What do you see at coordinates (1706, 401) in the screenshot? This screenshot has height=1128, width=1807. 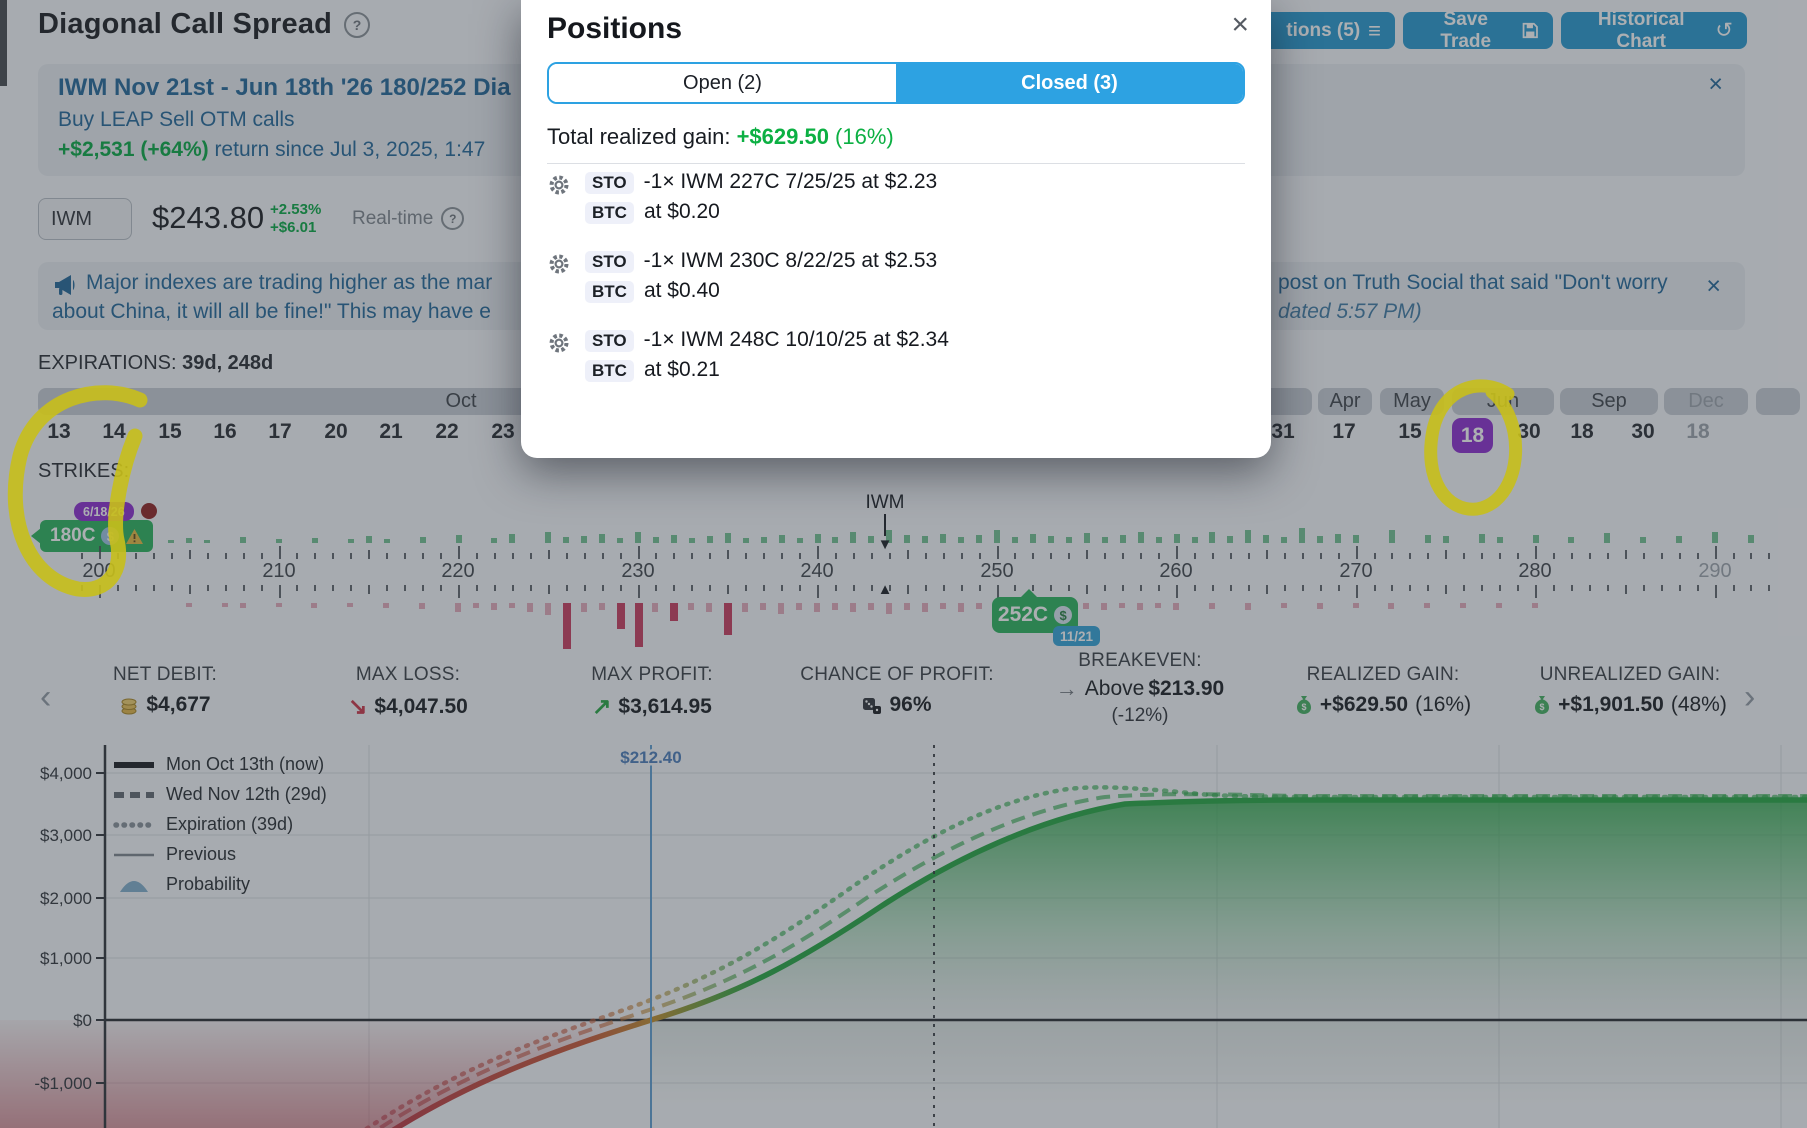 I see `month-pill-dec: Dec` at bounding box center [1706, 401].